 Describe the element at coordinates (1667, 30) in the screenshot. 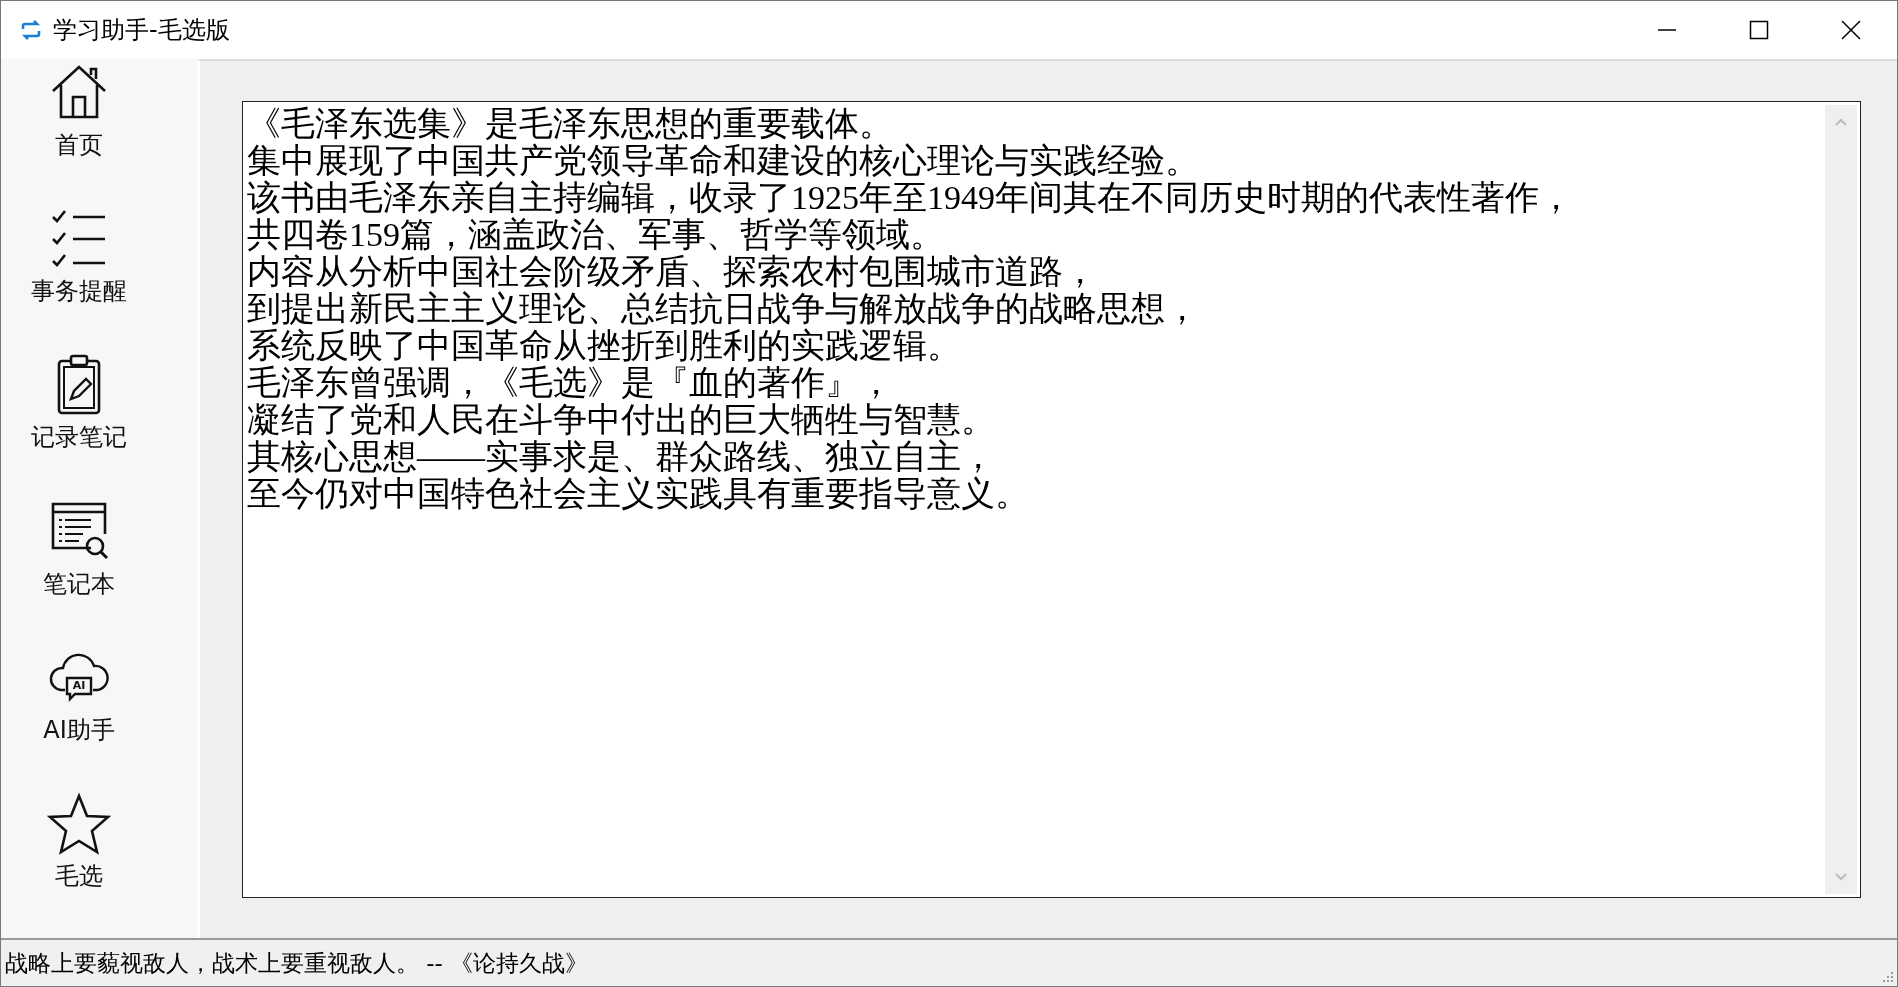

I see `minimize-icon` at that location.